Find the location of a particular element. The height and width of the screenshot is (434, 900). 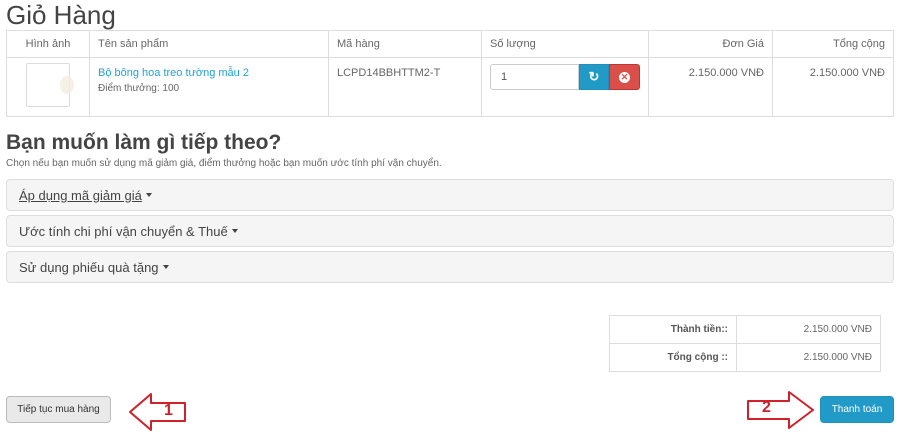

subtotal-value: 2.150.000 VNĐ is located at coordinates (808, 329).